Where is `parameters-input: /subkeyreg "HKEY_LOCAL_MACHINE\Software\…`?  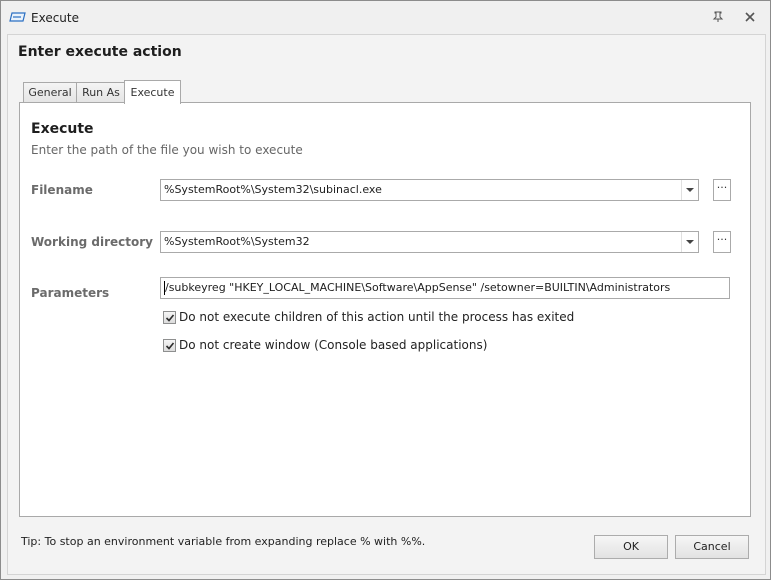
parameters-input: /subkeyreg "HKEY_LOCAL_MACHINE\Software\… is located at coordinates (445, 288).